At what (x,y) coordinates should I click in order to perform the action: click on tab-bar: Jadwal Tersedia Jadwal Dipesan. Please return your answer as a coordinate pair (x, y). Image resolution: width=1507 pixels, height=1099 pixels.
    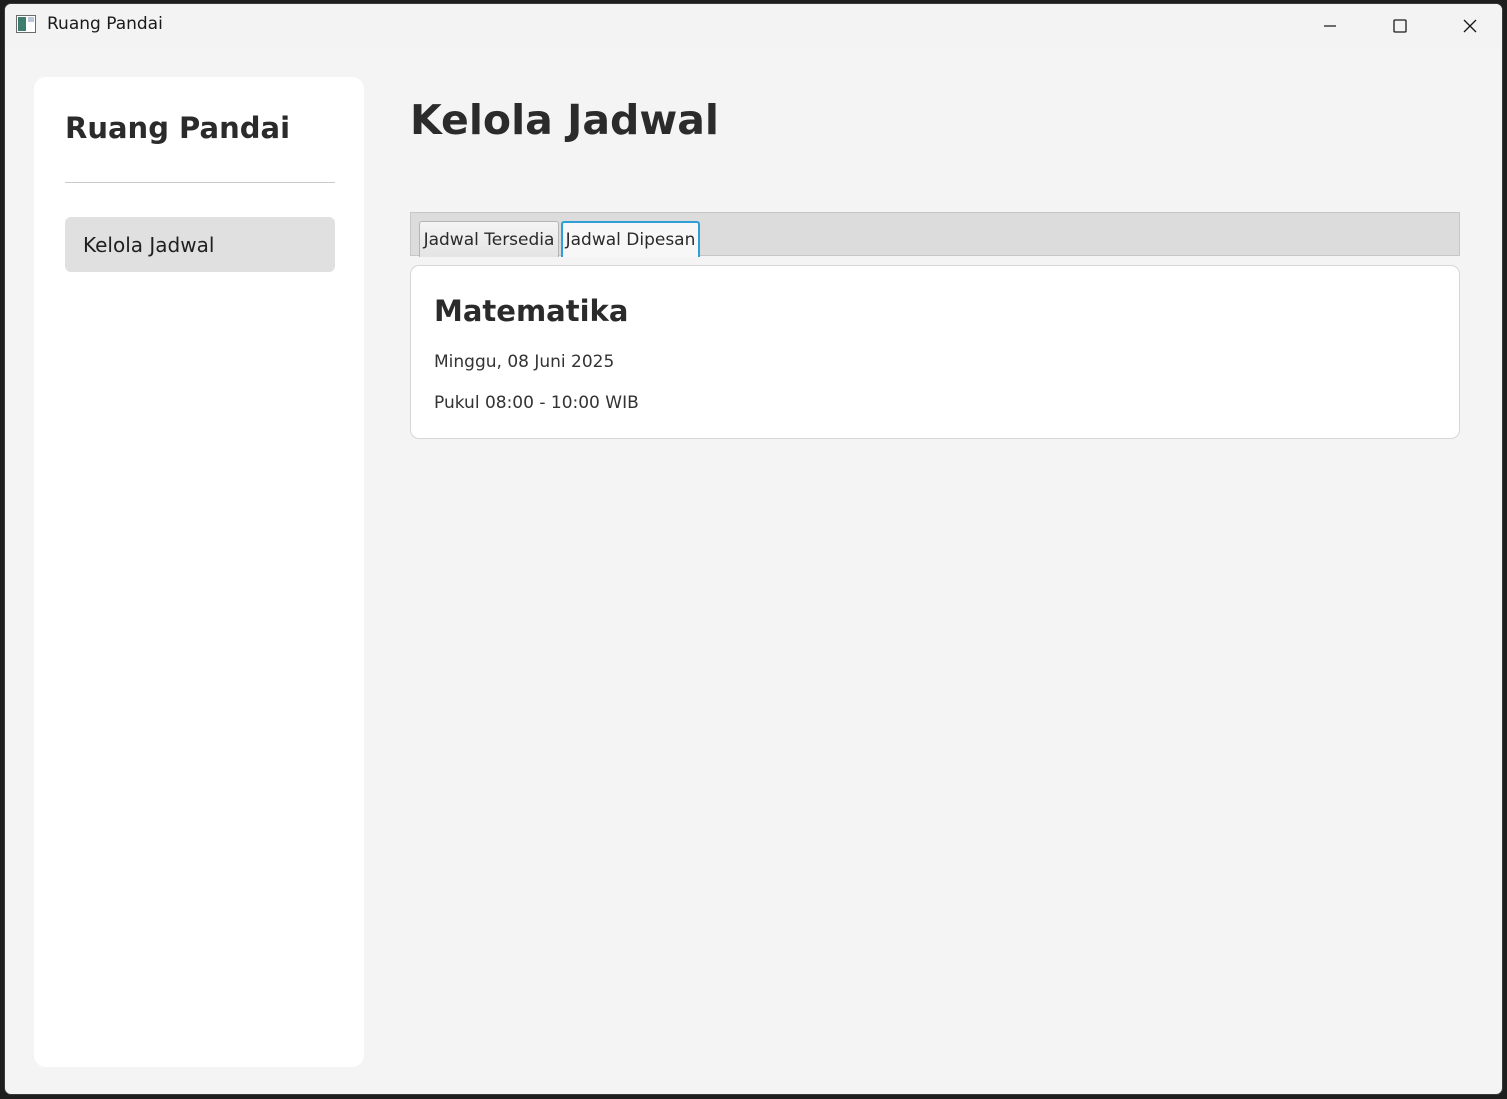
    Looking at the image, I should click on (935, 234).